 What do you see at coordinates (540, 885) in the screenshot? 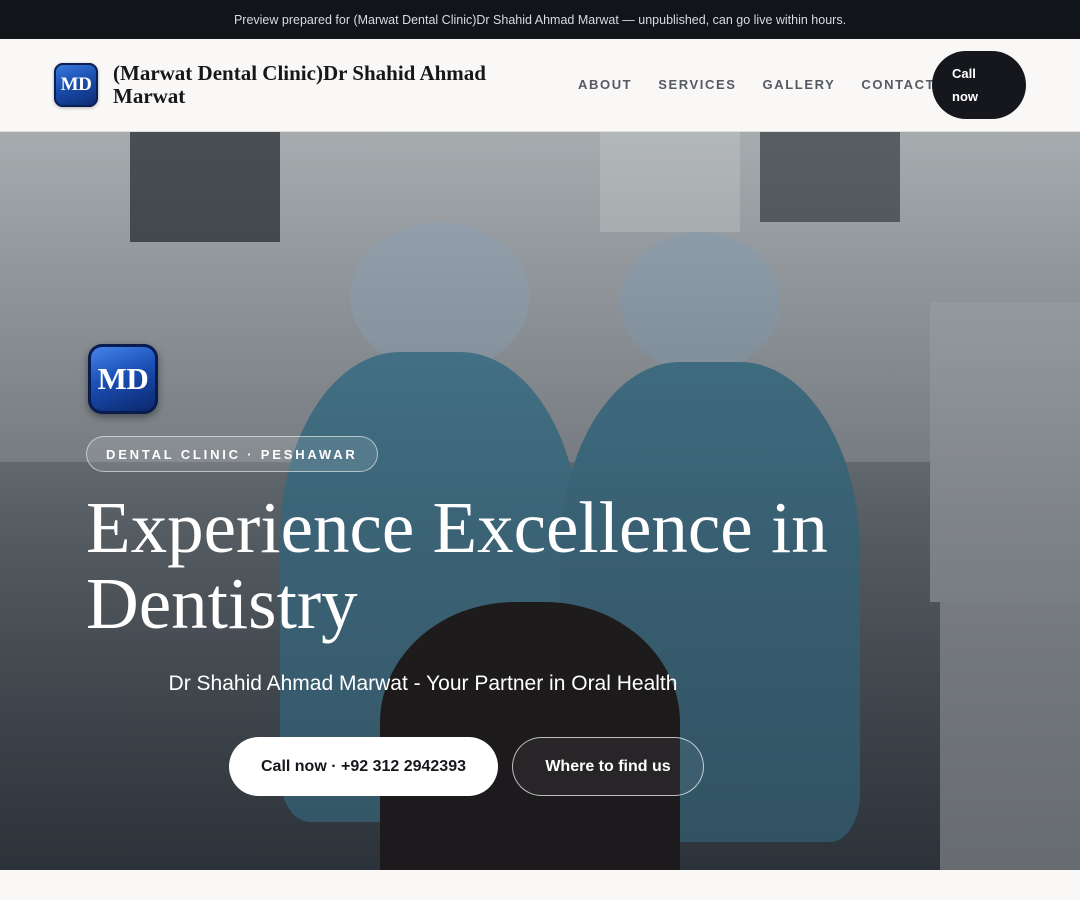
I see `next-section-edge` at bounding box center [540, 885].